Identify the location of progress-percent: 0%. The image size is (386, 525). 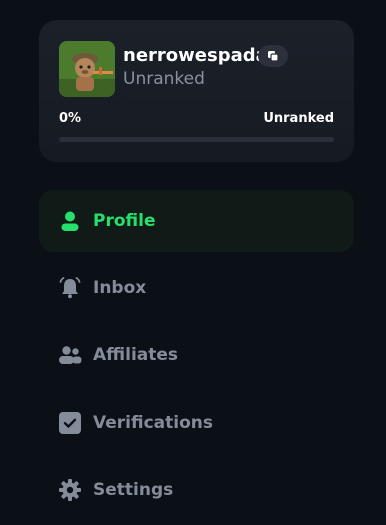
(70, 118).